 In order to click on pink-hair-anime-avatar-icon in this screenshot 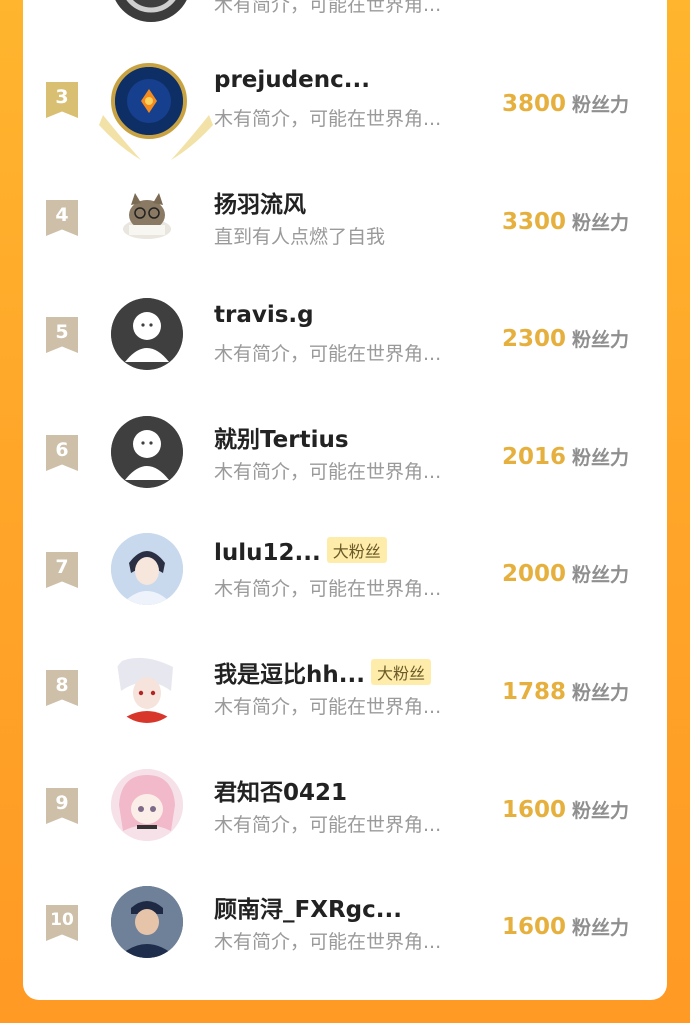, I will do `click(147, 805)`.